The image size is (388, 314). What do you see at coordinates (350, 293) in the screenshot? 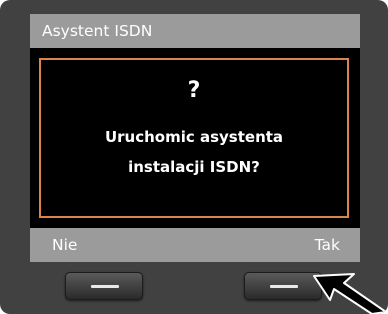
I see `pointer-arrow-icon` at bounding box center [350, 293].